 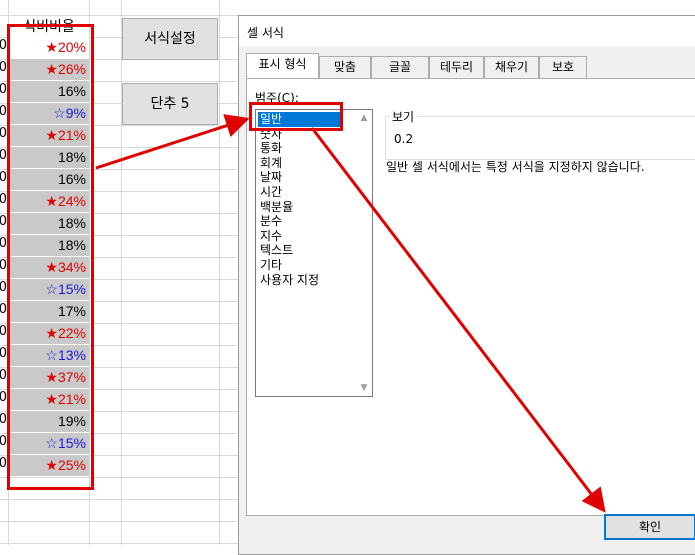 I want to click on arrow-cells-to-category, so click(x=172, y=142).